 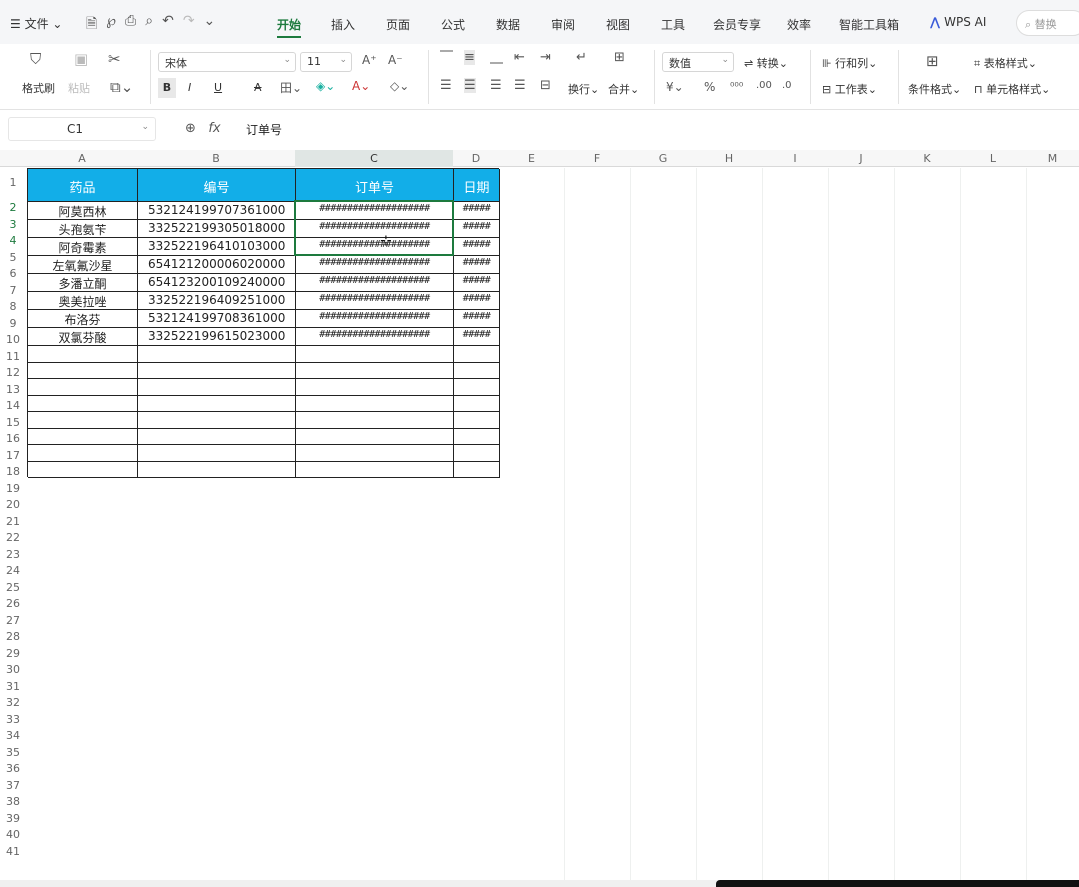 I want to click on header-cell: 日期, so click(x=477, y=185).